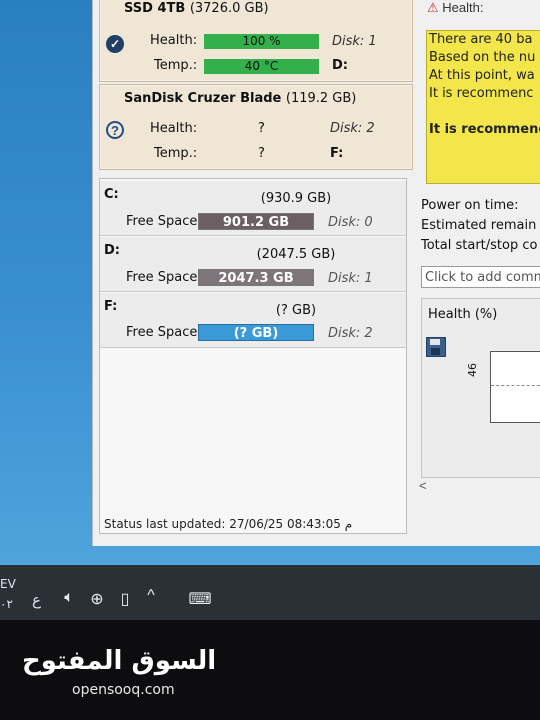  I want to click on drive-letter: D:, so click(340, 65).